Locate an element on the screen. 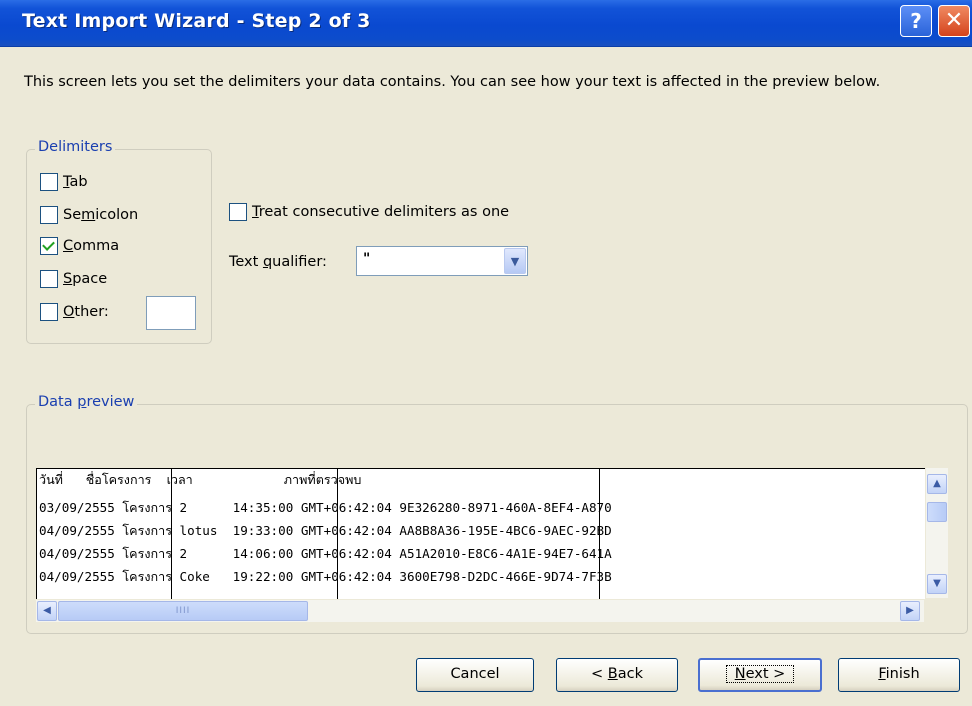 The width and height of the screenshot is (972, 706). space-checkbox is located at coordinates (49, 279).